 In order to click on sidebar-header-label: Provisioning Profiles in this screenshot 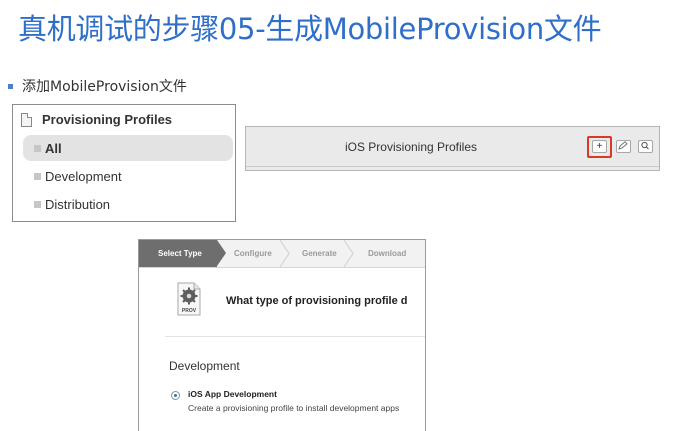, I will do `click(107, 119)`.